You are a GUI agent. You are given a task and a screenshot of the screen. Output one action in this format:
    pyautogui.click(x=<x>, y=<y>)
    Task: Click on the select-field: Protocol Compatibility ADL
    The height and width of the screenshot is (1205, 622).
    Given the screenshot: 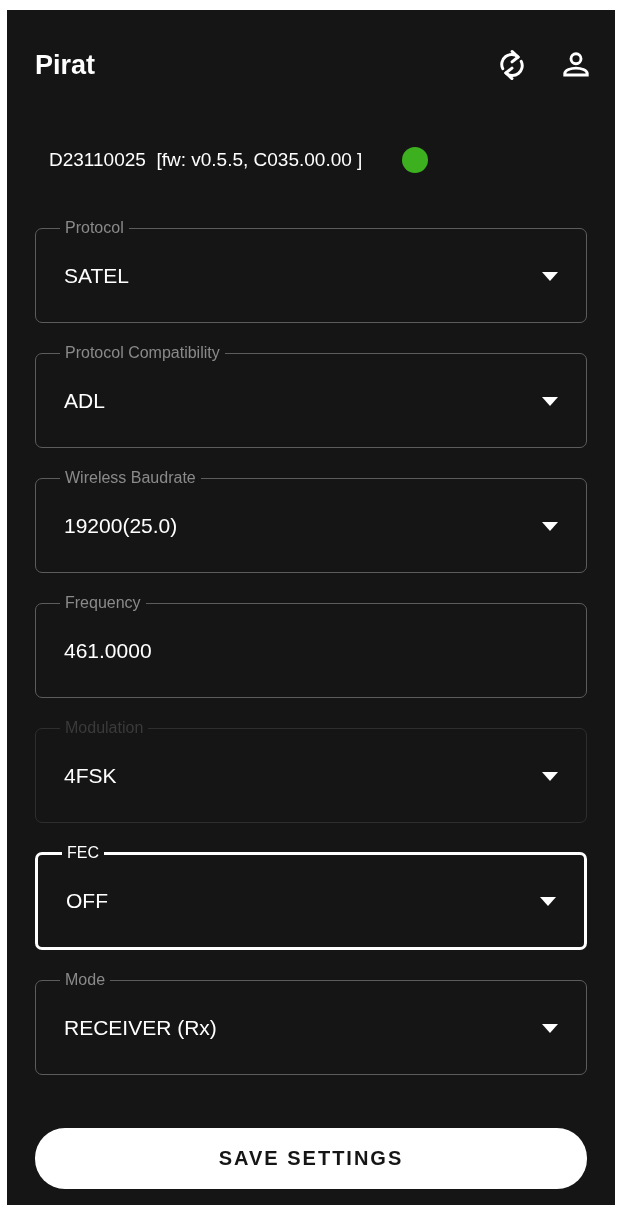 What is the action you would take?
    pyautogui.click(x=311, y=395)
    